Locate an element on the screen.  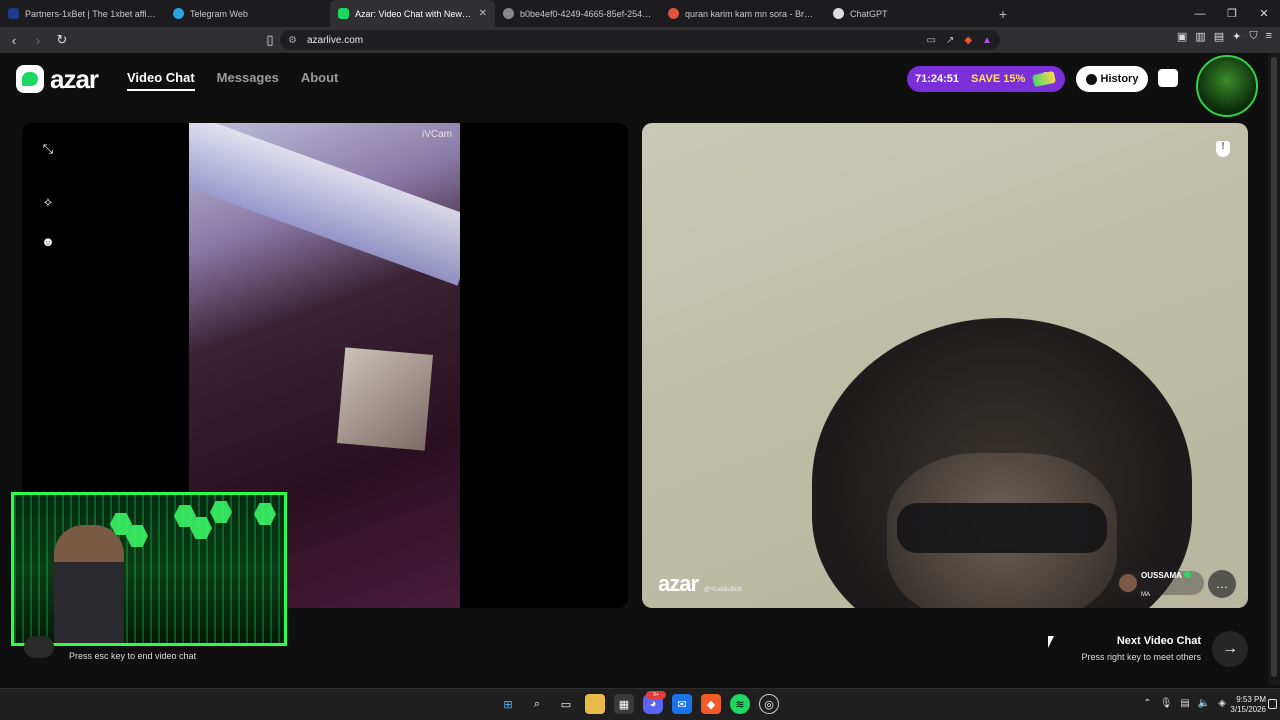
network-icon: ▤ is located at coordinates (1184, 703).